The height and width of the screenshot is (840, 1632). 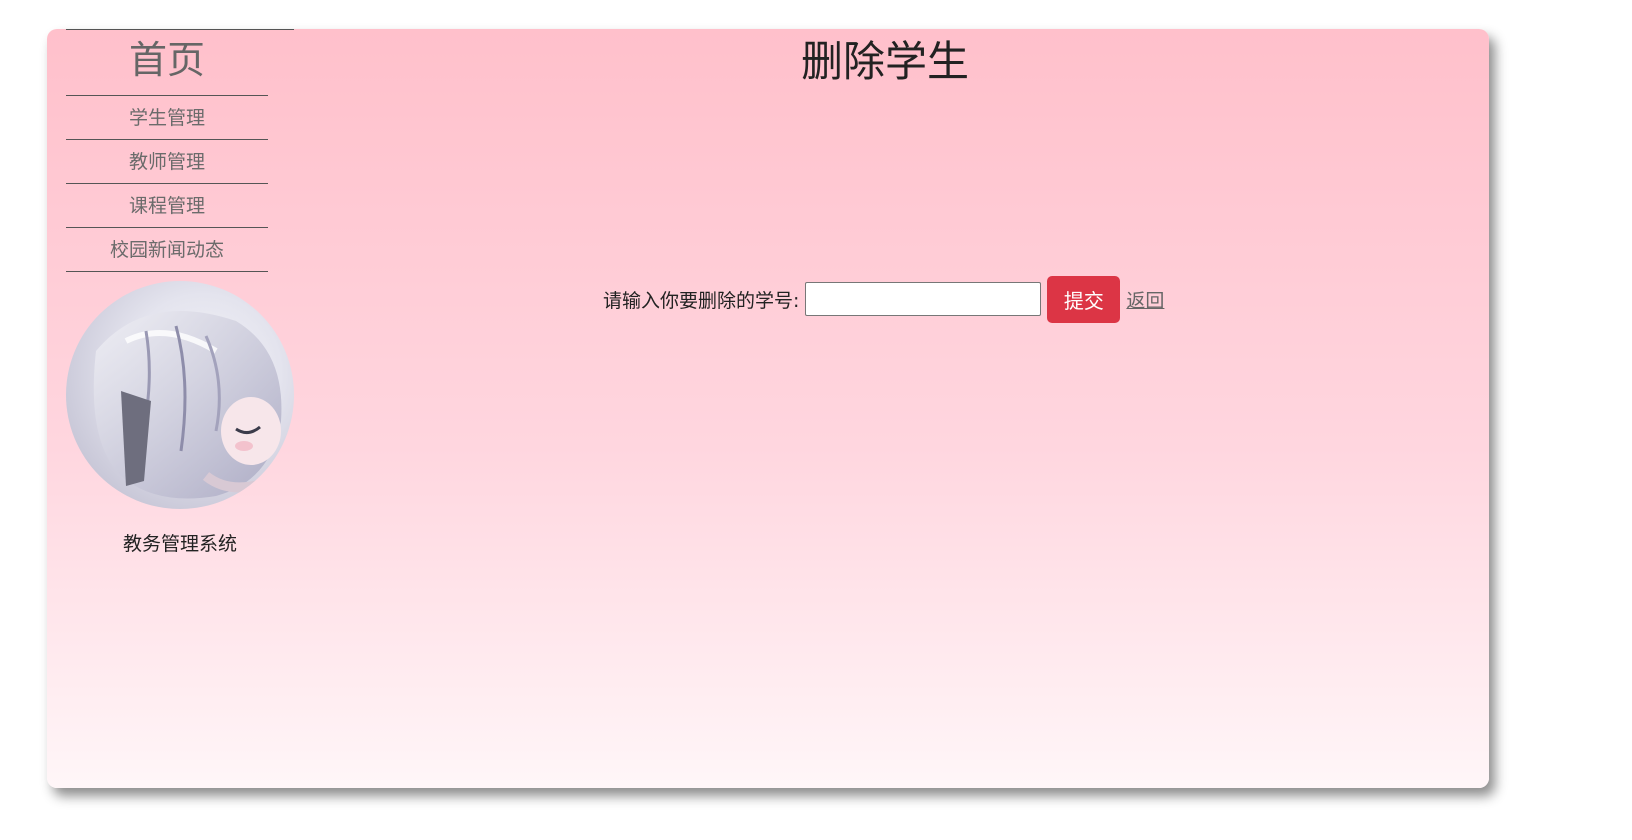 What do you see at coordinates (884, 61) in the screenshot?
I see `page-title: 删除学生` at bounding box center [884, 61].